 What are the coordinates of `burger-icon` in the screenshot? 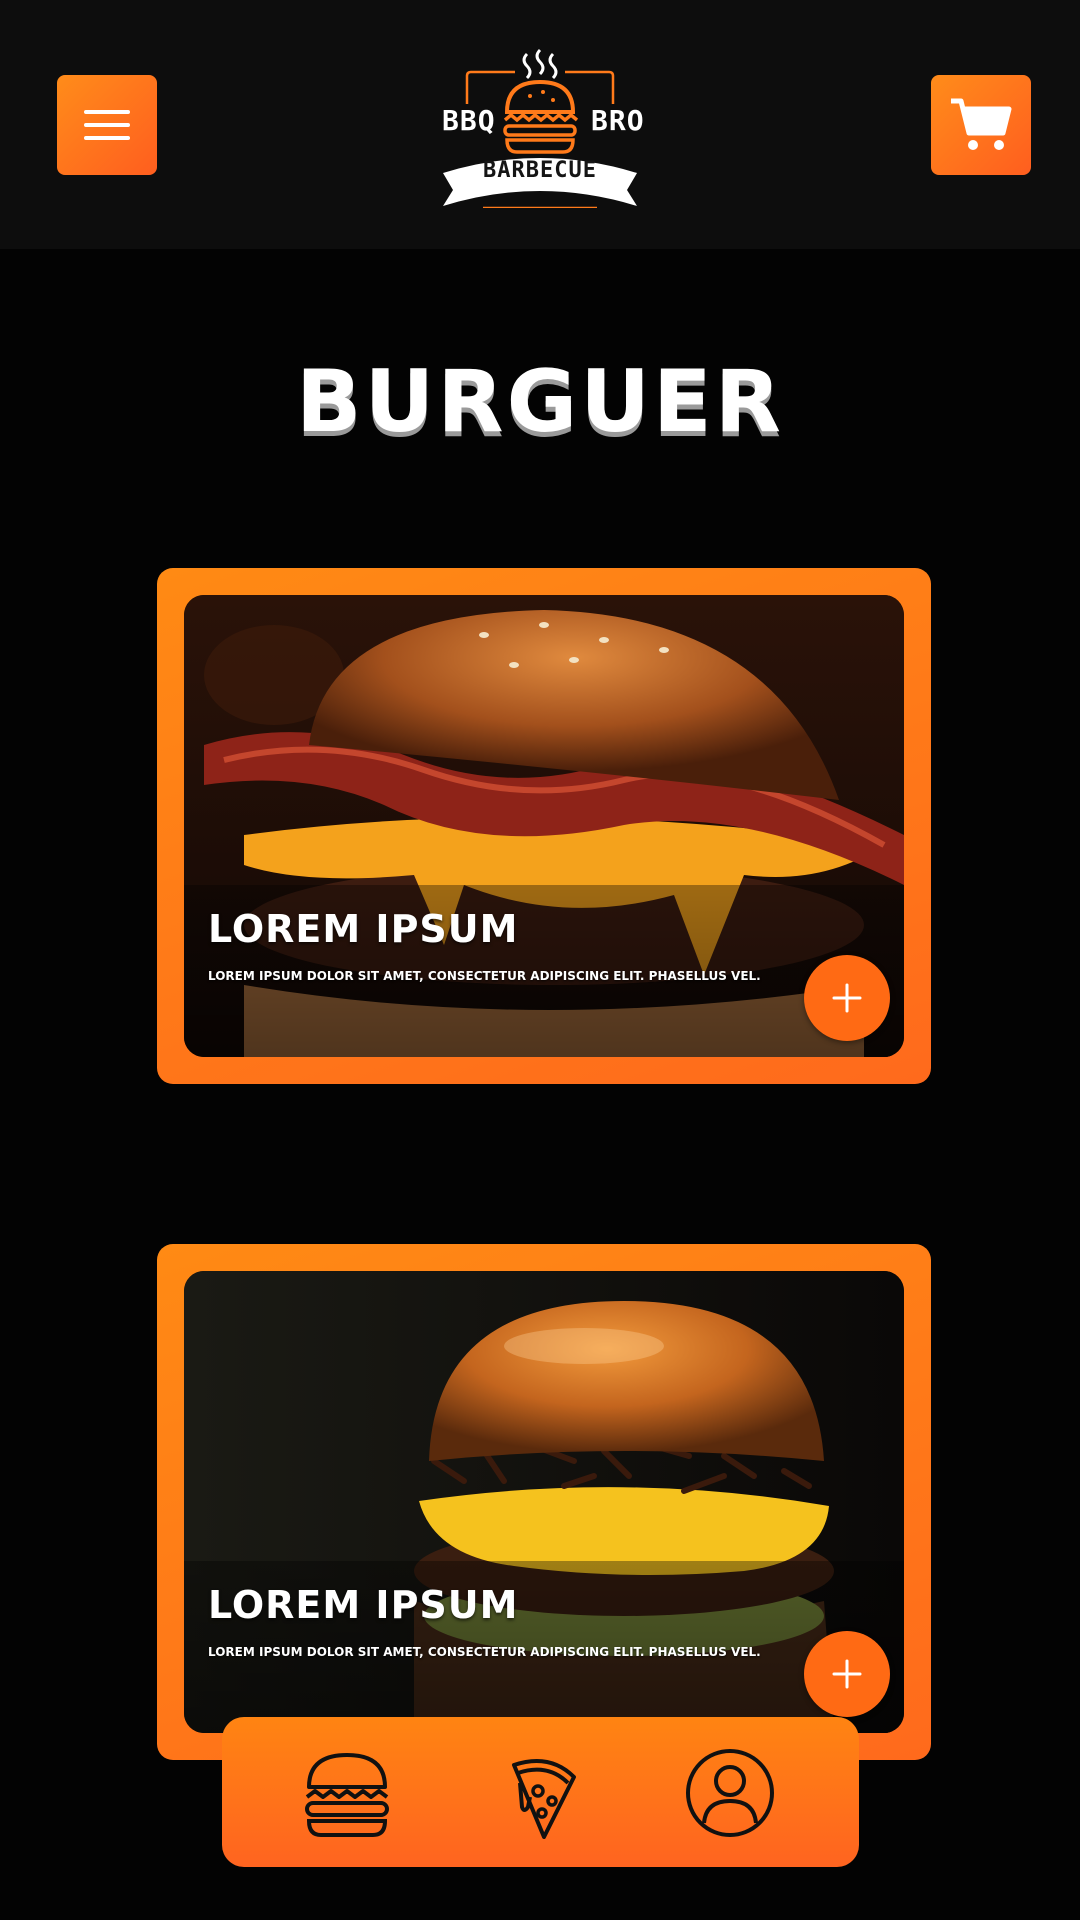 It's located at (347, 1795).